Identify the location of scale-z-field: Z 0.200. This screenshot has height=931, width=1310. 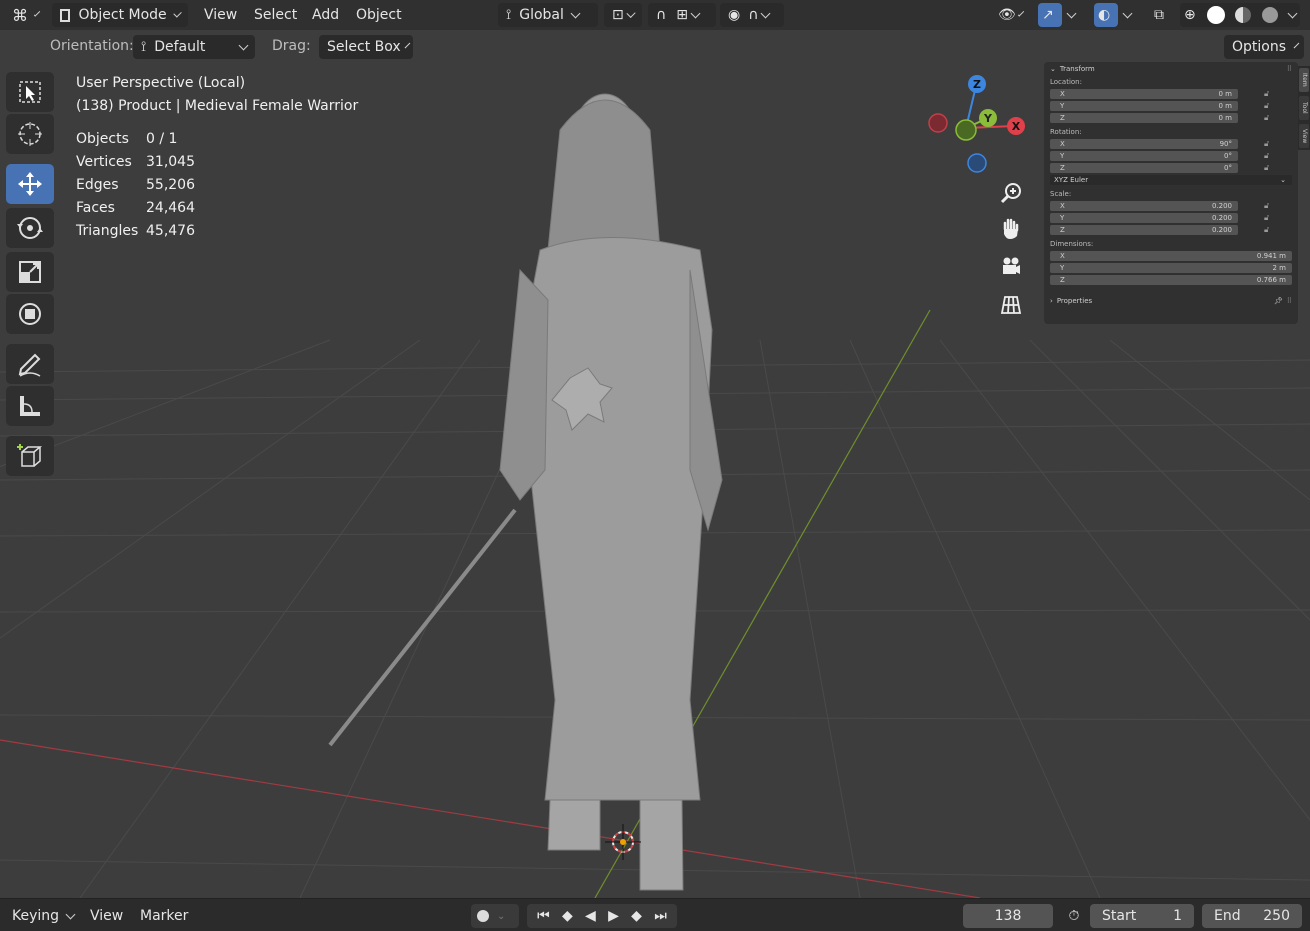
(1144, 230).